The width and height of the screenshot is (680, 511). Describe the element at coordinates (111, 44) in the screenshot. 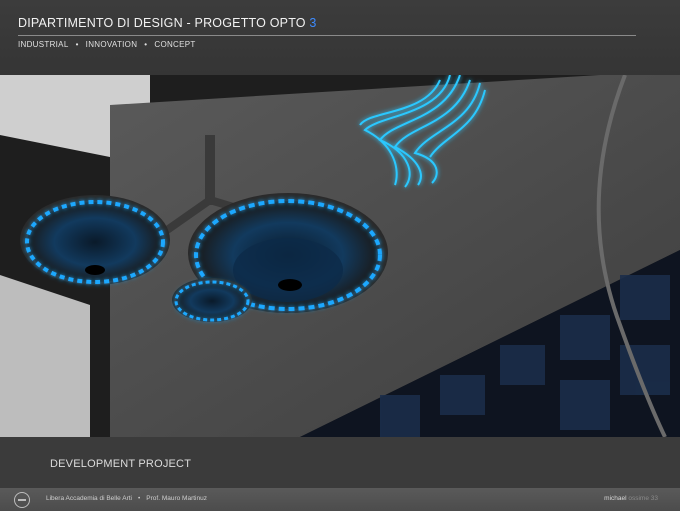

I see `tag-innovation: INNOVATION` at that location.